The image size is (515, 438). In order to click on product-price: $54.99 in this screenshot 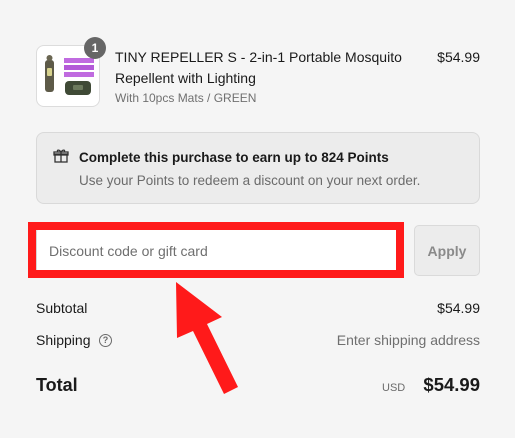, I will do `click(458, 57)`.